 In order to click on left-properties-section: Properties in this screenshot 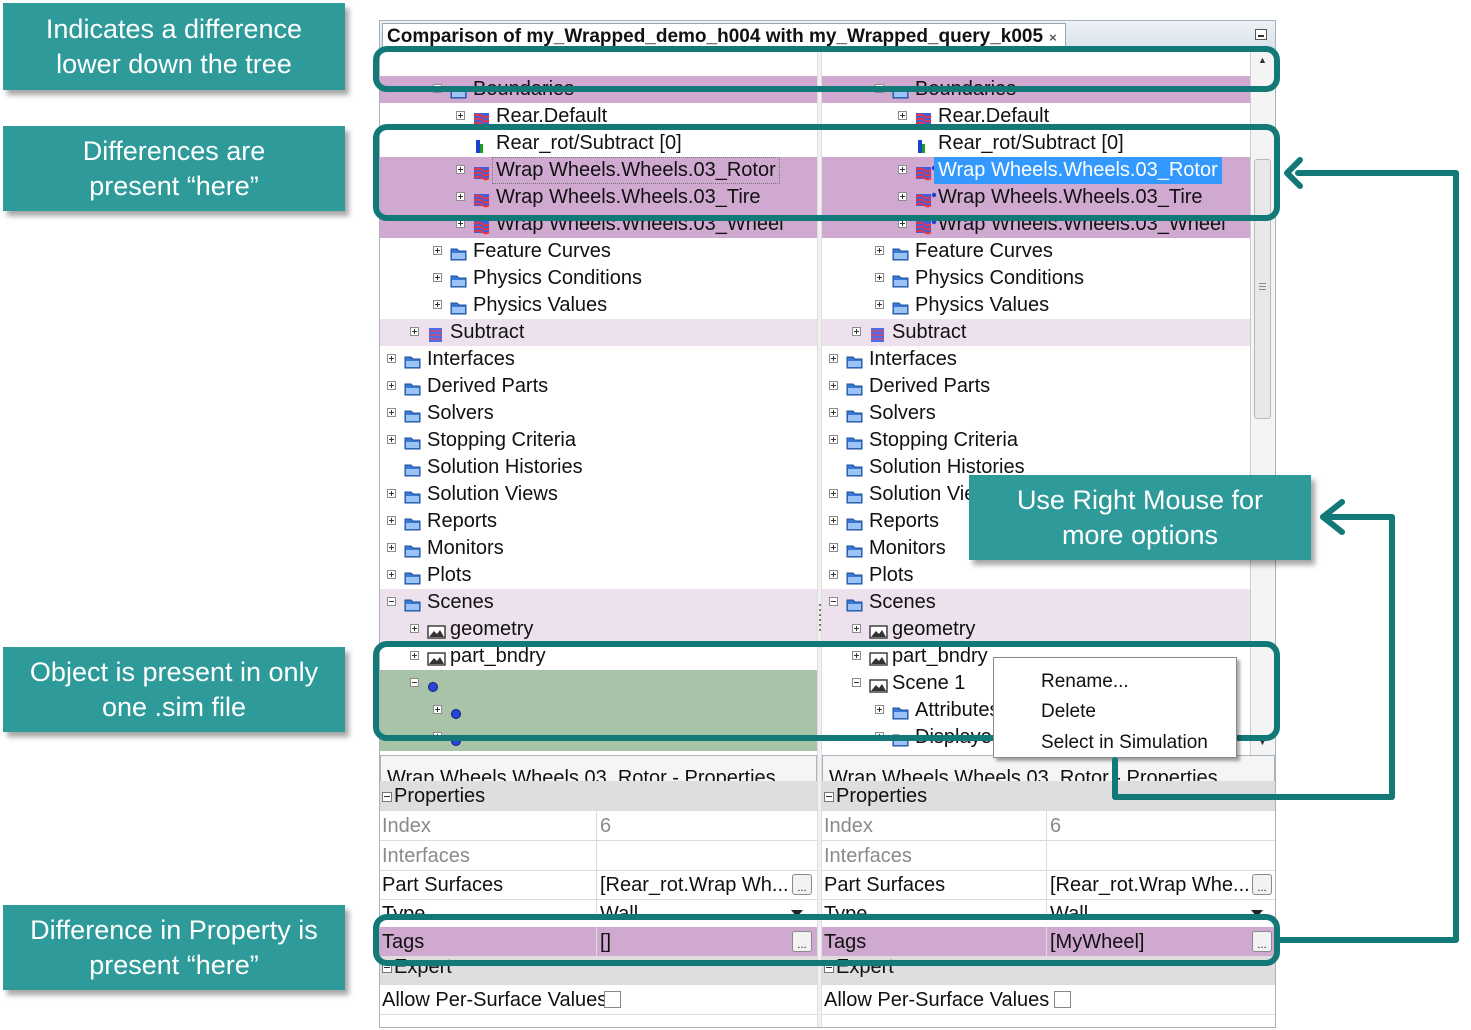, I will do `click(598, 796)`.